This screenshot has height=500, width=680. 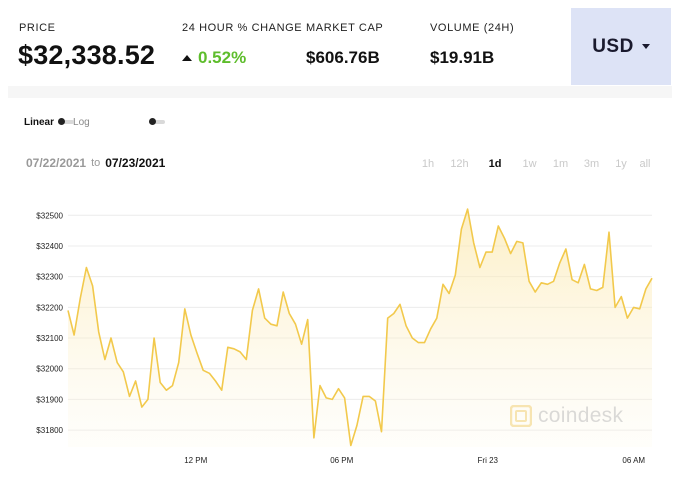 I want to click on currency-label: USD, so click(x=613, y=46).